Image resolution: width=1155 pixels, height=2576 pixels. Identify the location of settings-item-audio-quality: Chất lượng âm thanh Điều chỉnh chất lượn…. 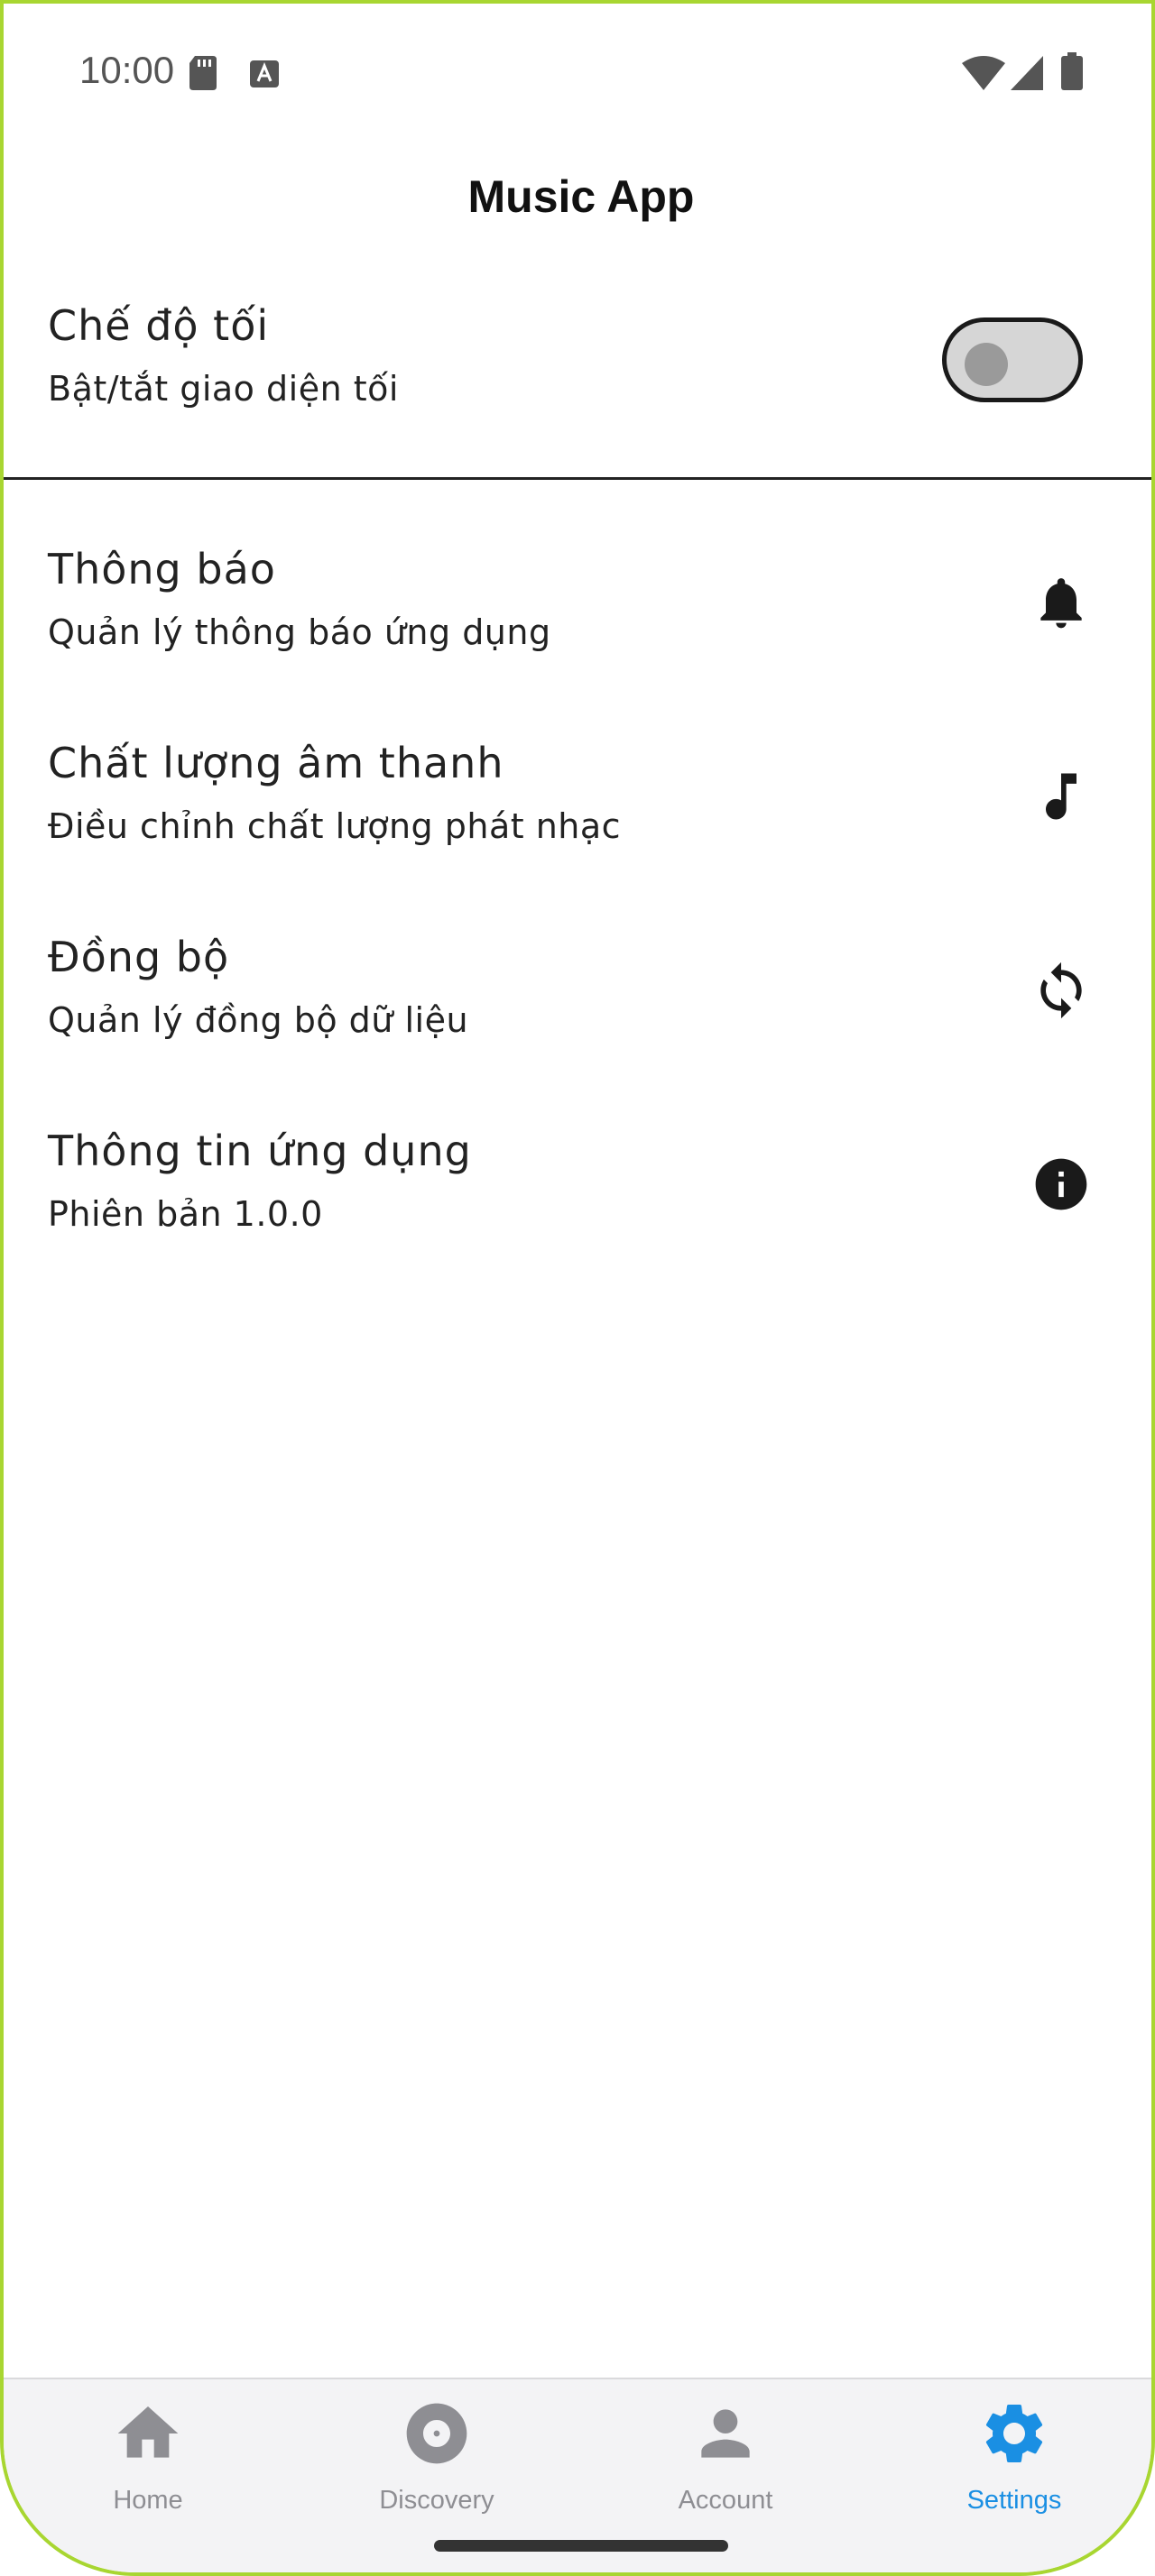
(577, 815).